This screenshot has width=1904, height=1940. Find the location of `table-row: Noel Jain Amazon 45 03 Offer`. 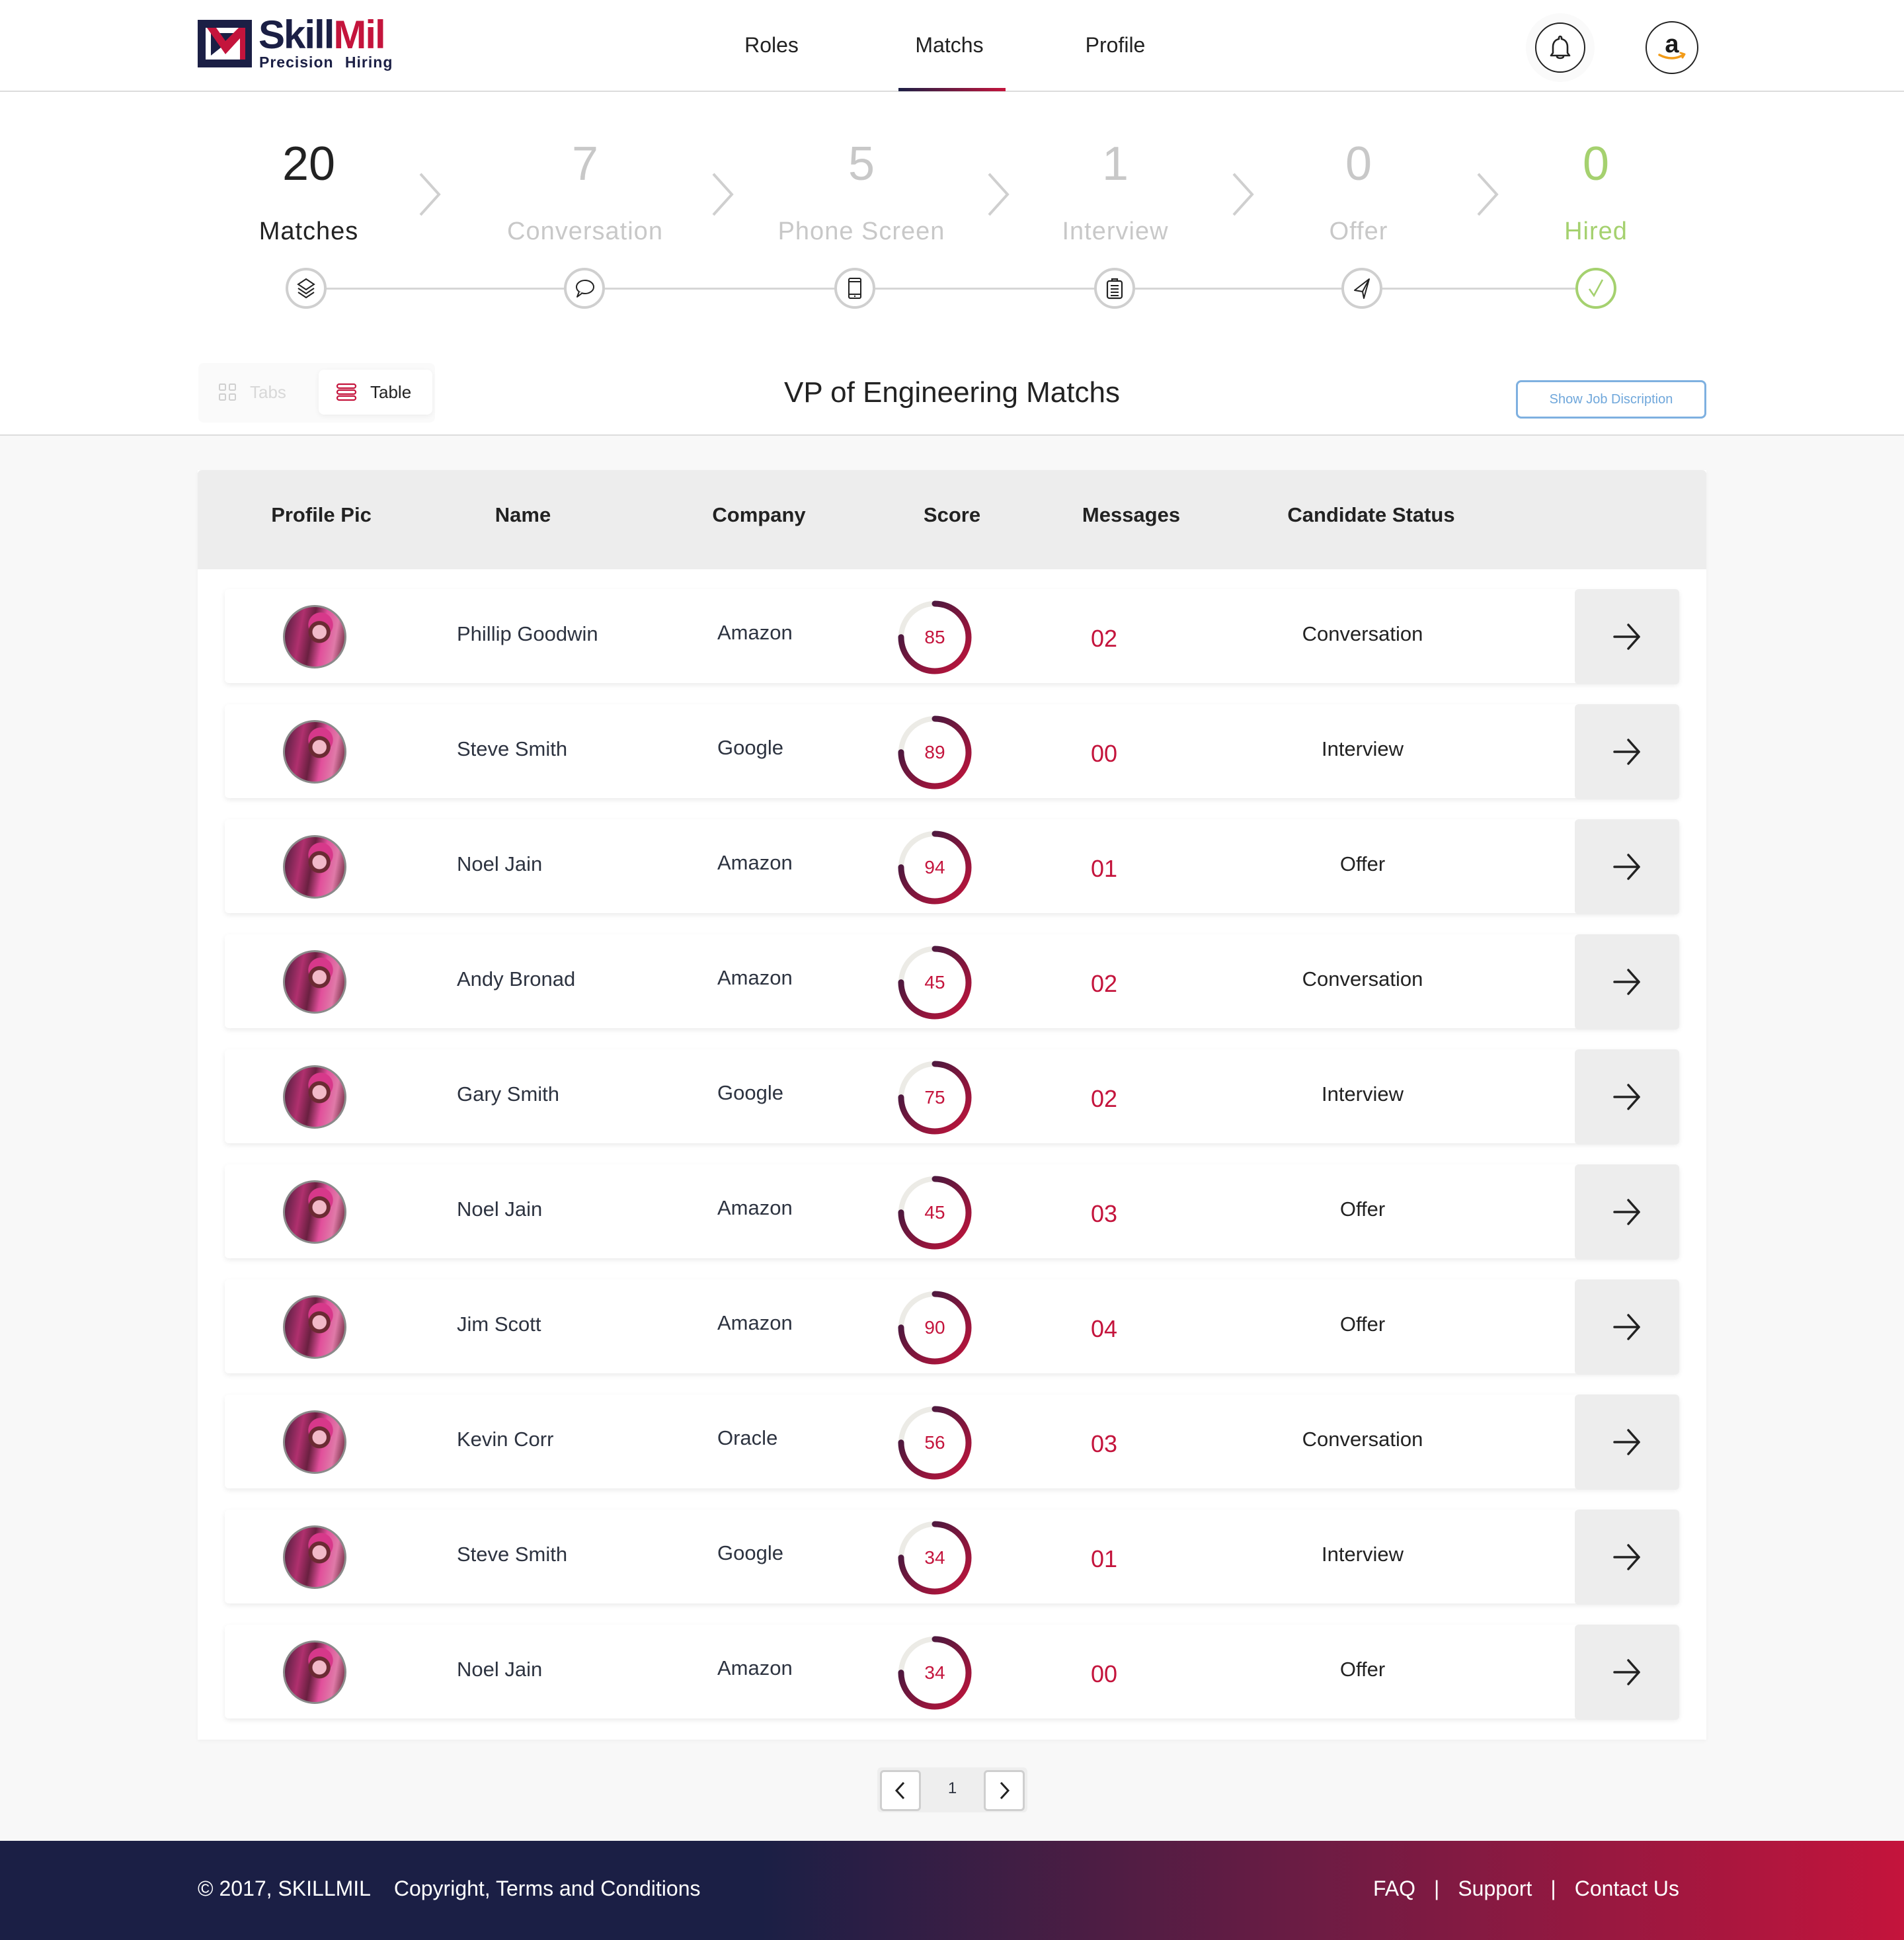

table-row: Noel Jain Amazon 45 03 Offer is located at coordinates (952, 1212).